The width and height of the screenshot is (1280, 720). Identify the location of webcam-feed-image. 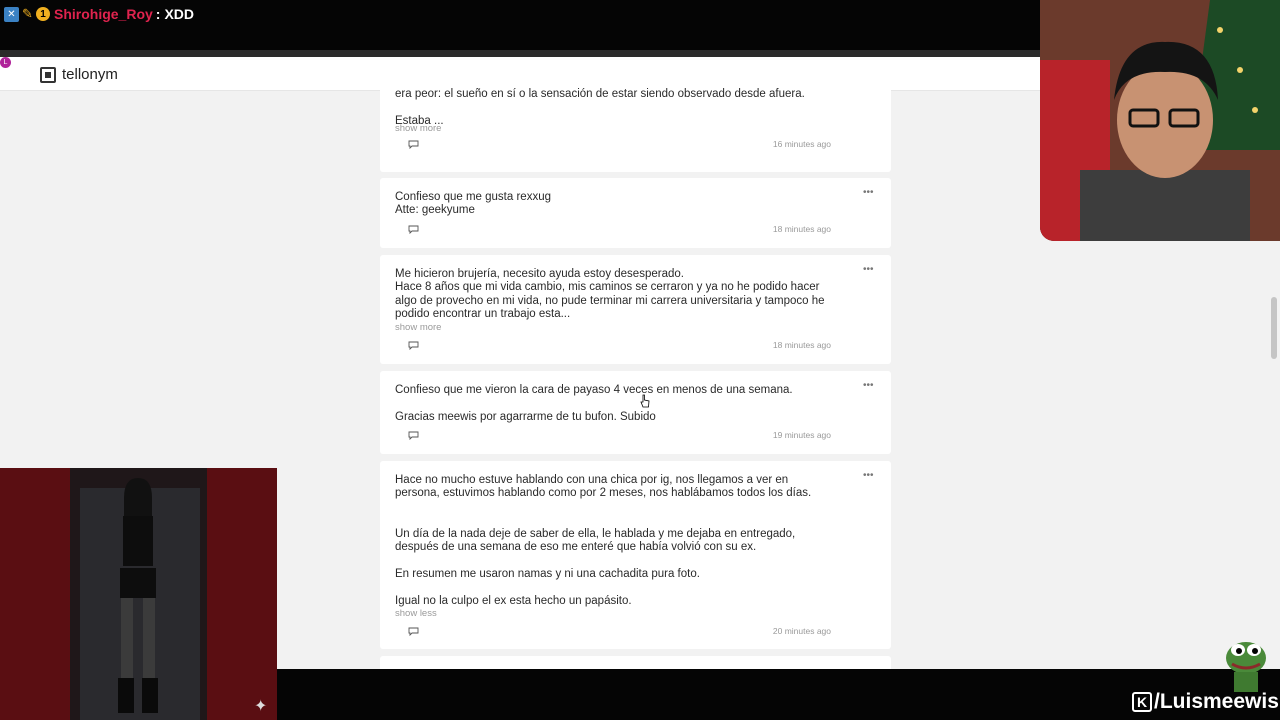
(1160, 120).